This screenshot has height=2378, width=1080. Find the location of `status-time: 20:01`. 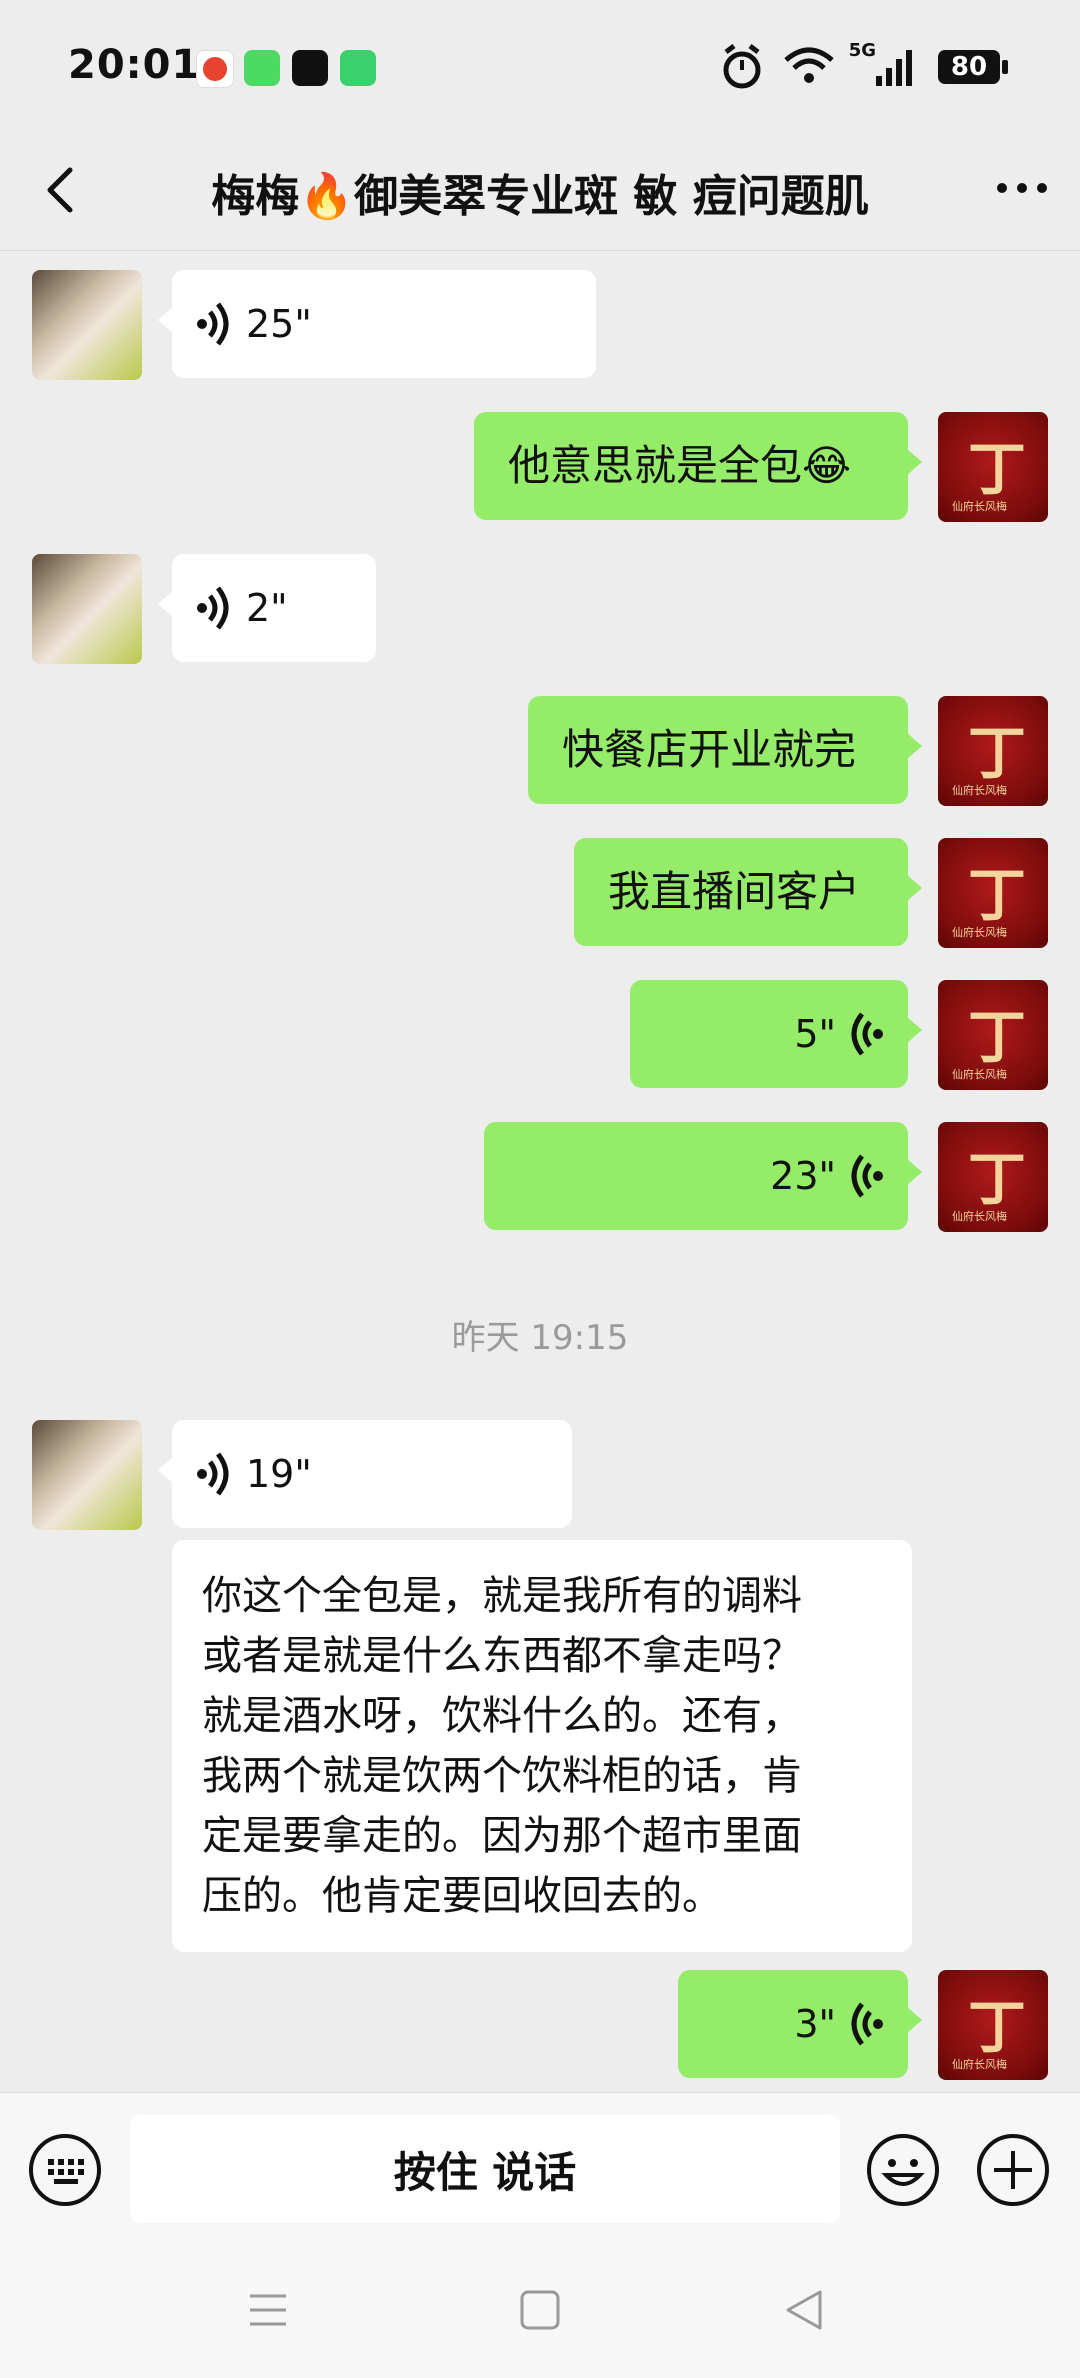

status-time: 20:01 is located at coordinates (134, 65).